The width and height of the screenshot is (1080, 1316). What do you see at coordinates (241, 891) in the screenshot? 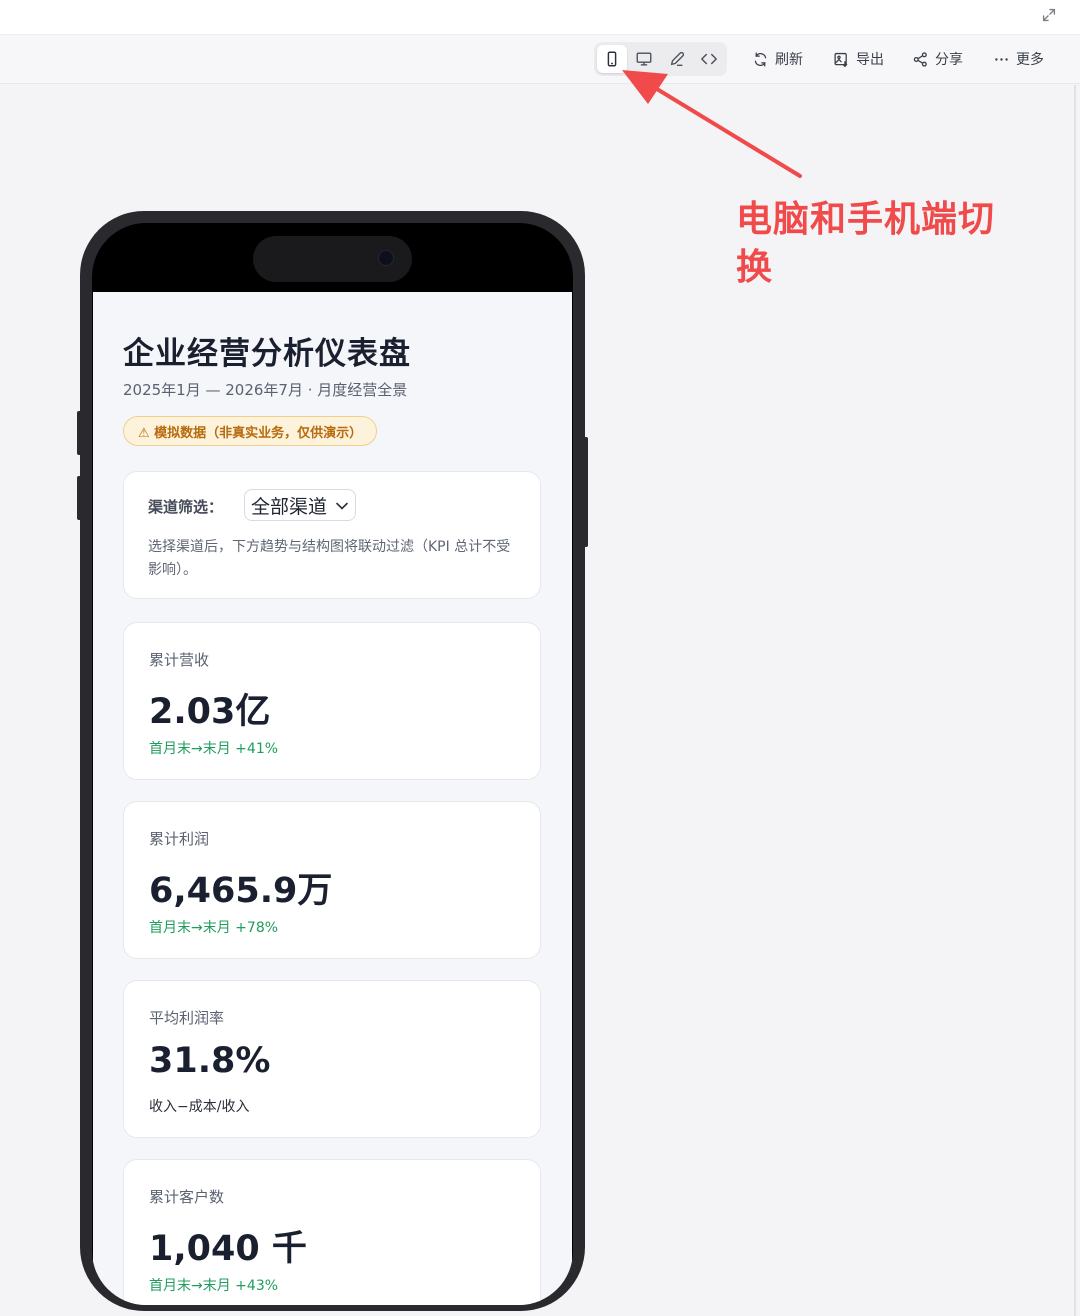
I see `kpi-value: 6,465.9万` at bounding box center [241, 891].